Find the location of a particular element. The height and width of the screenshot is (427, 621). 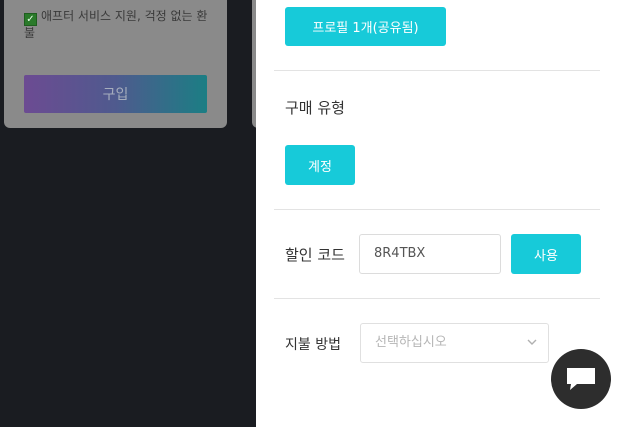

chat-button is located at coordinates (581, 379).